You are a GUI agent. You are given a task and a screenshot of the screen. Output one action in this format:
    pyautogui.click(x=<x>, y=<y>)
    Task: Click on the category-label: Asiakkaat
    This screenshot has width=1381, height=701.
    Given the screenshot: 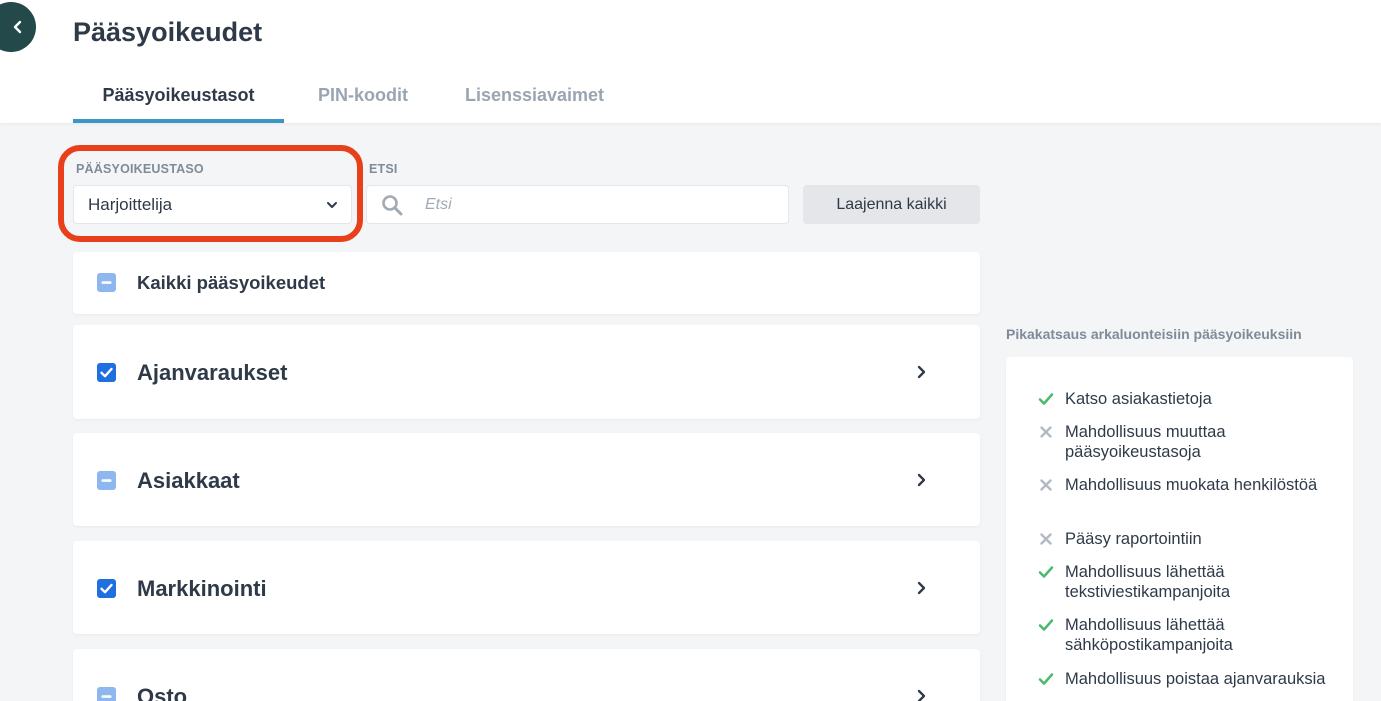 What is the action you would take?
    pyautogui.click(x=188, y=480)
    